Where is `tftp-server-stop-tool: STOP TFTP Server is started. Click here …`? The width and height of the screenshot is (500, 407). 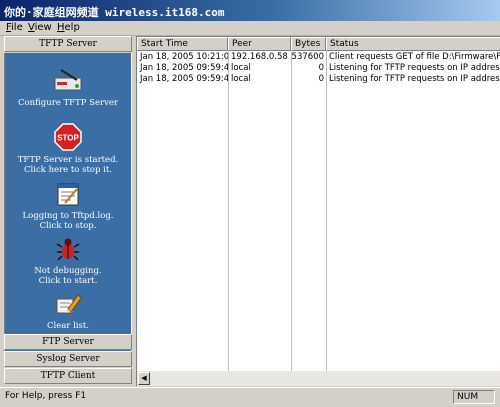
tftp-server-stop-tool: STOP TFTP Server is started. Click here … is located at coordinates (68, 149).